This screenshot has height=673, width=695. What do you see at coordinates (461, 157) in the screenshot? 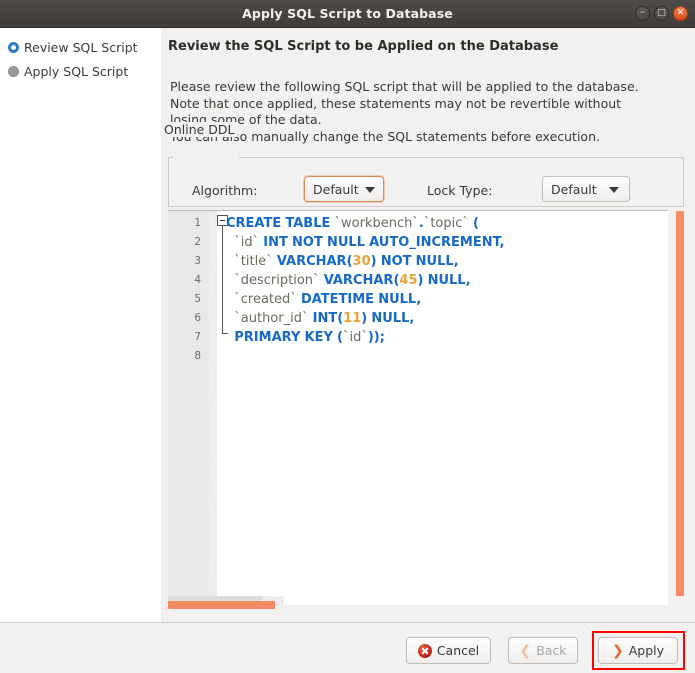
I see `group-border-right` at bounding box center [461, 157].